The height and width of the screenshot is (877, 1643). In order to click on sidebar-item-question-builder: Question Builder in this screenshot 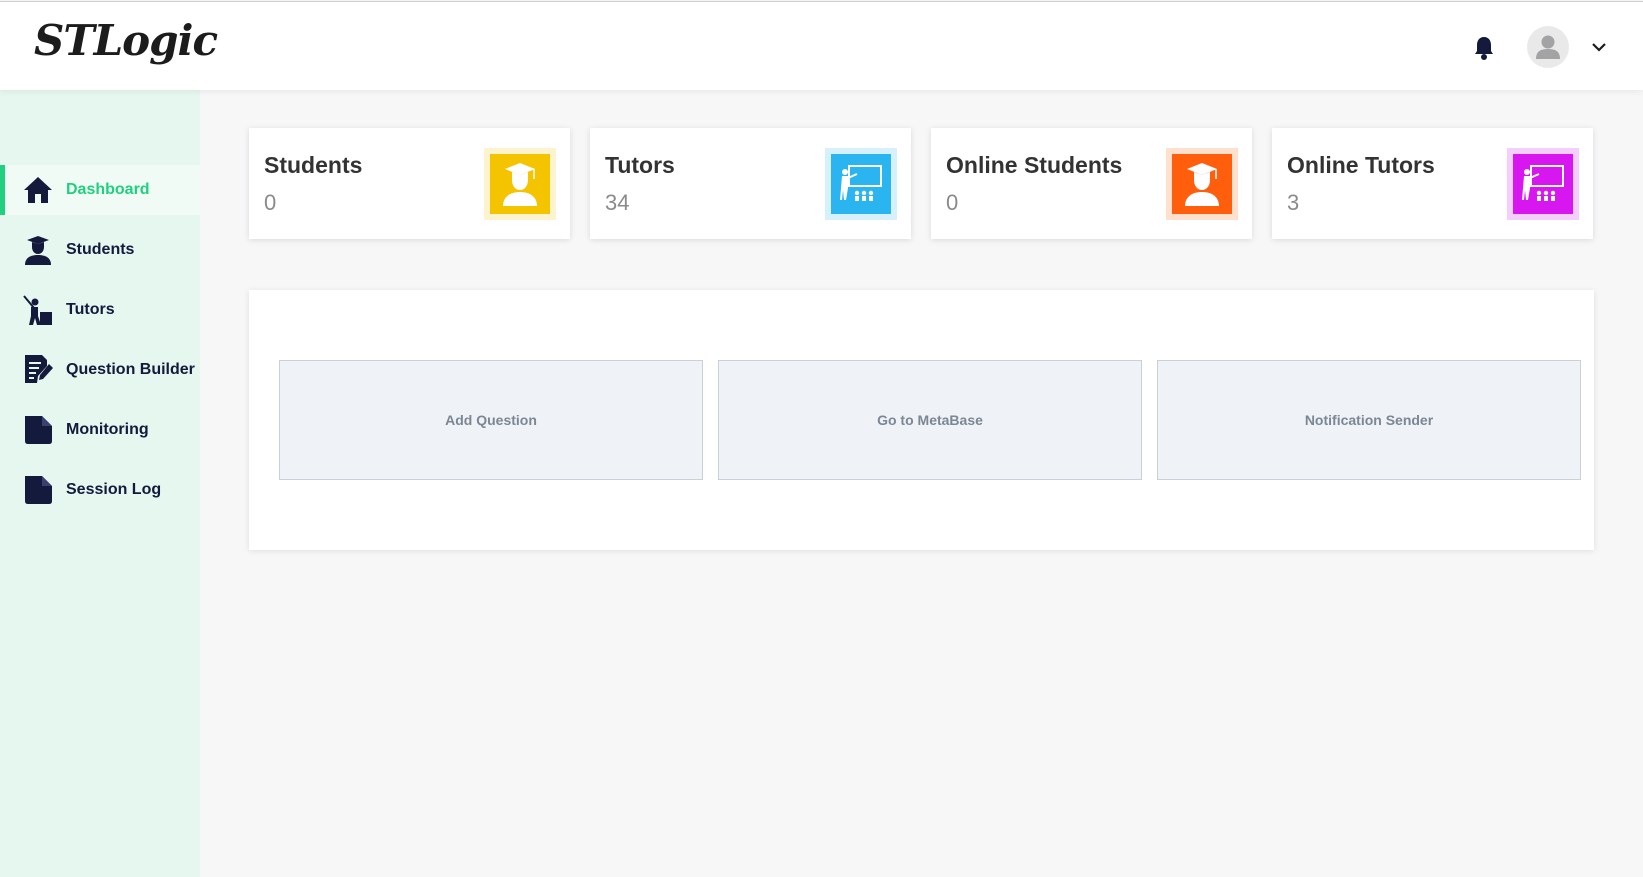, I will do `click(100, 370)`.